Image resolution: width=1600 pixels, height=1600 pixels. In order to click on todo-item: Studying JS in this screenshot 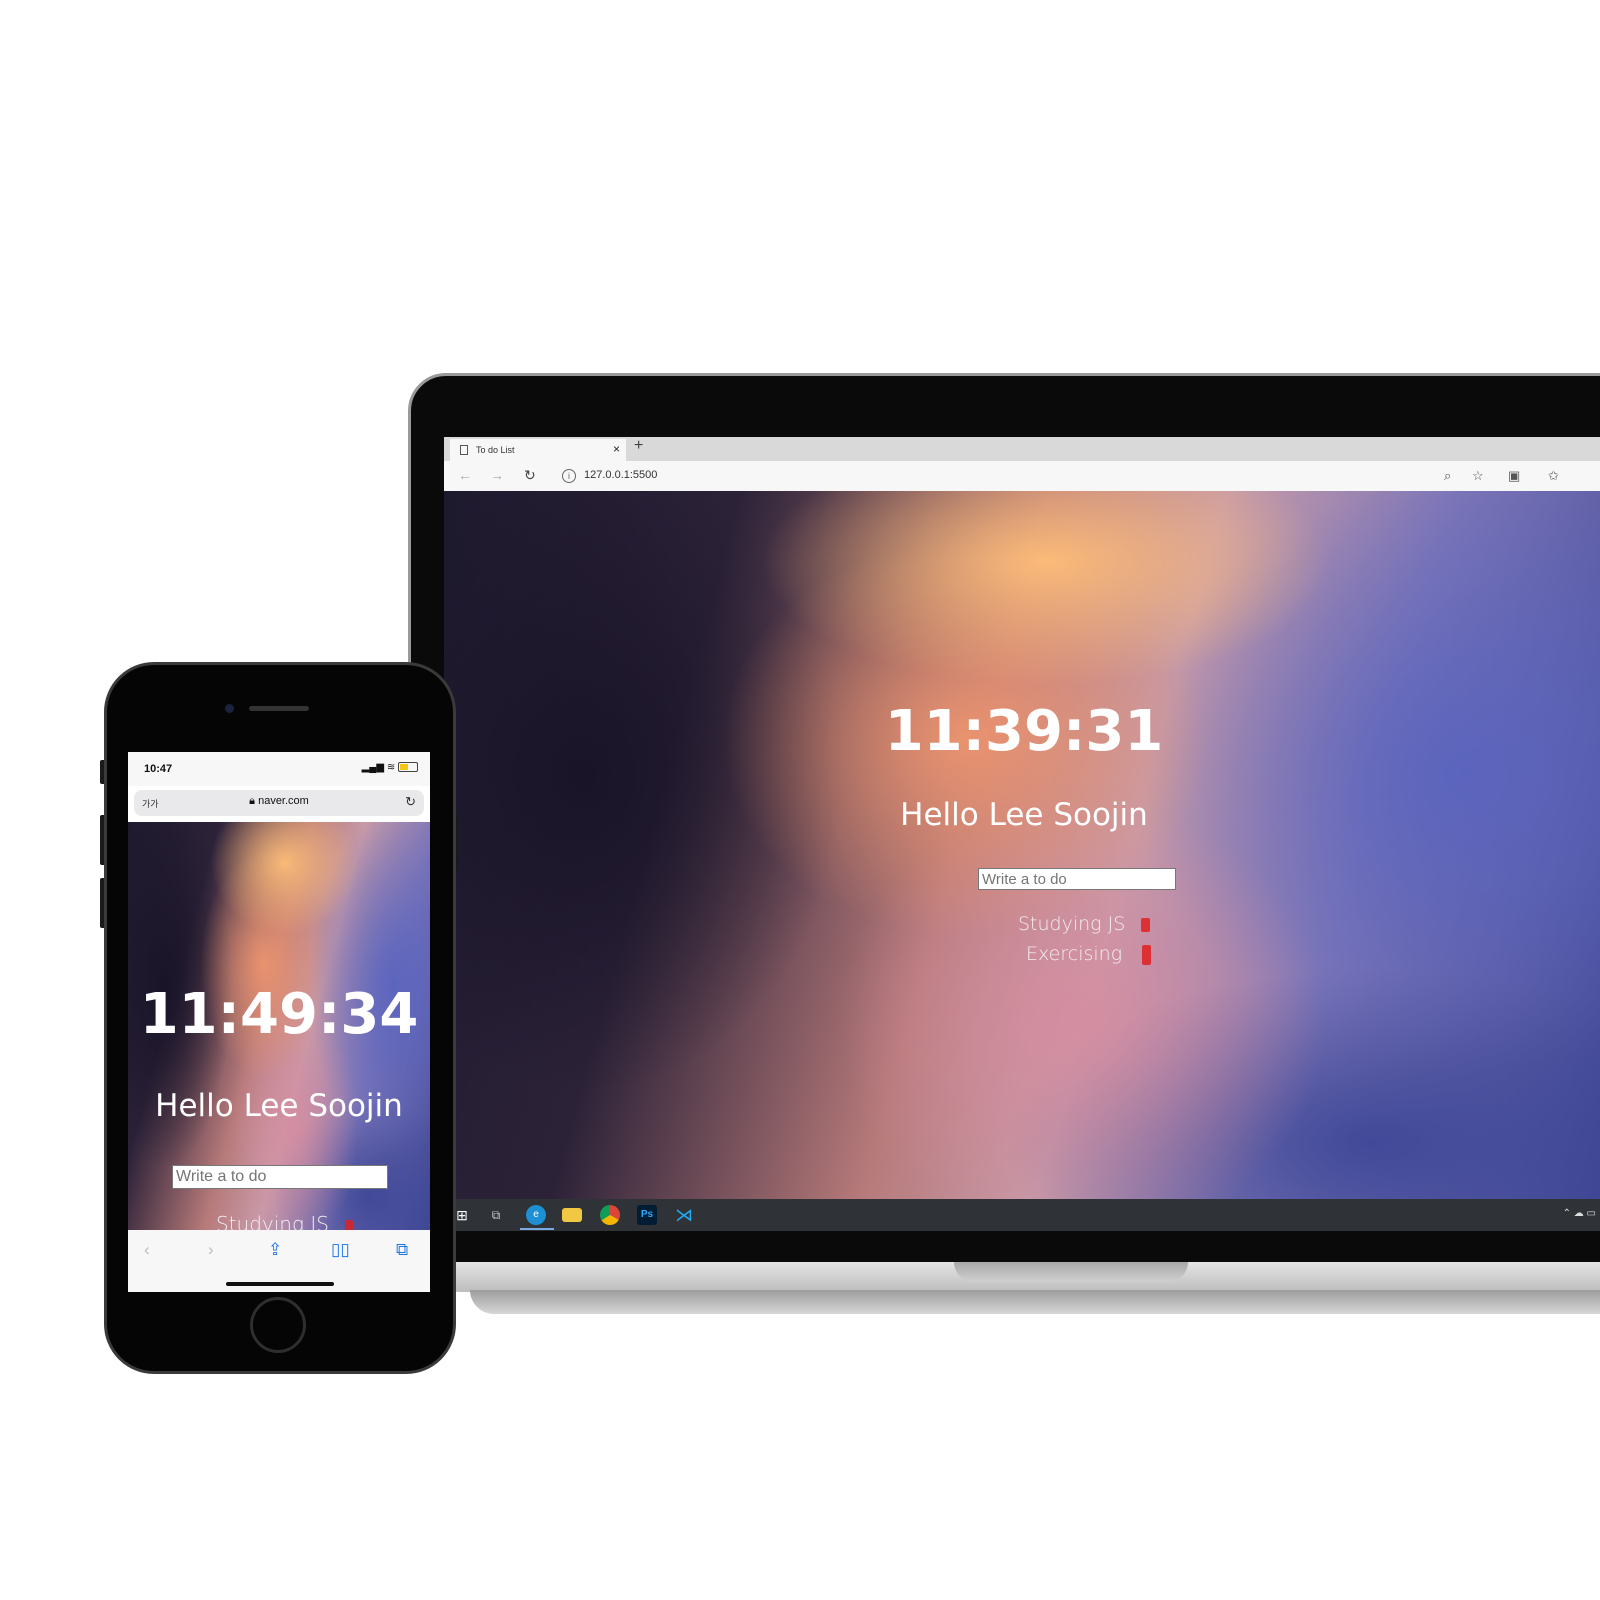, I will do `click(1084, 924)`.